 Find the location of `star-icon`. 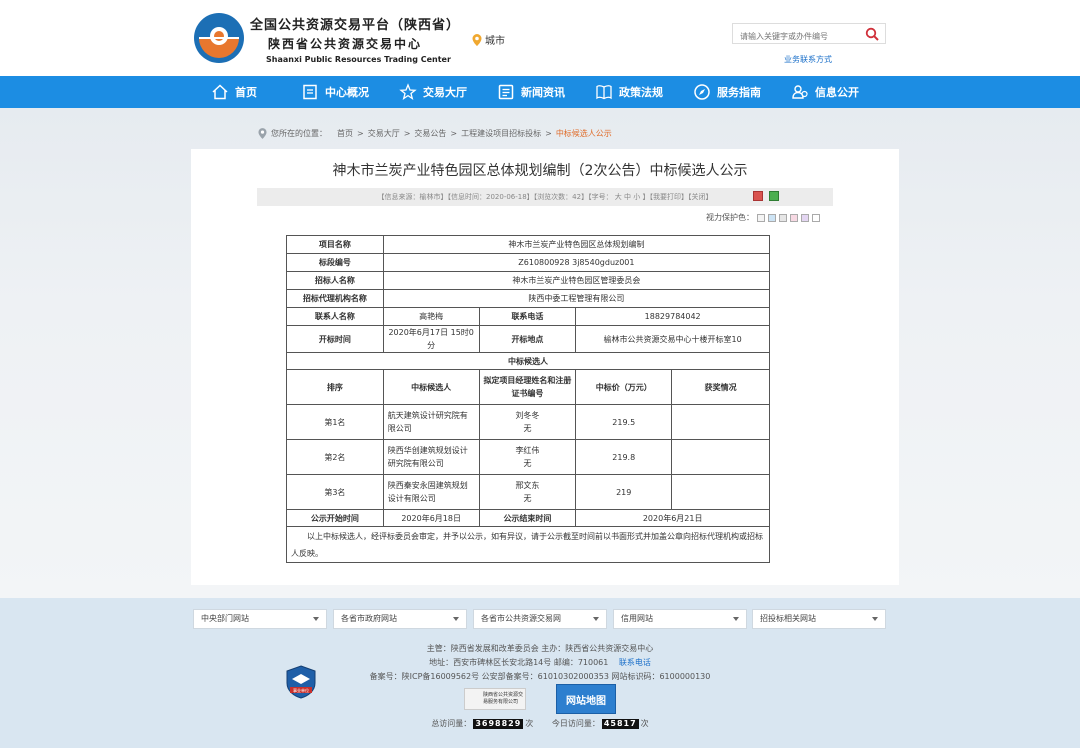

star-icon is located at coordinates (408, 91).